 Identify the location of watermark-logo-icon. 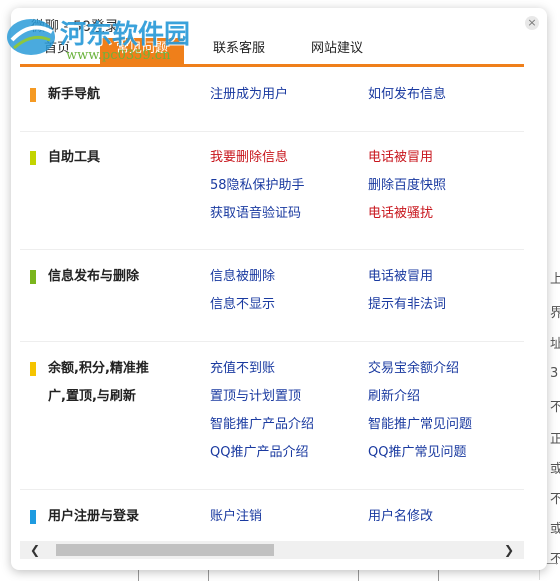
(31, 37).